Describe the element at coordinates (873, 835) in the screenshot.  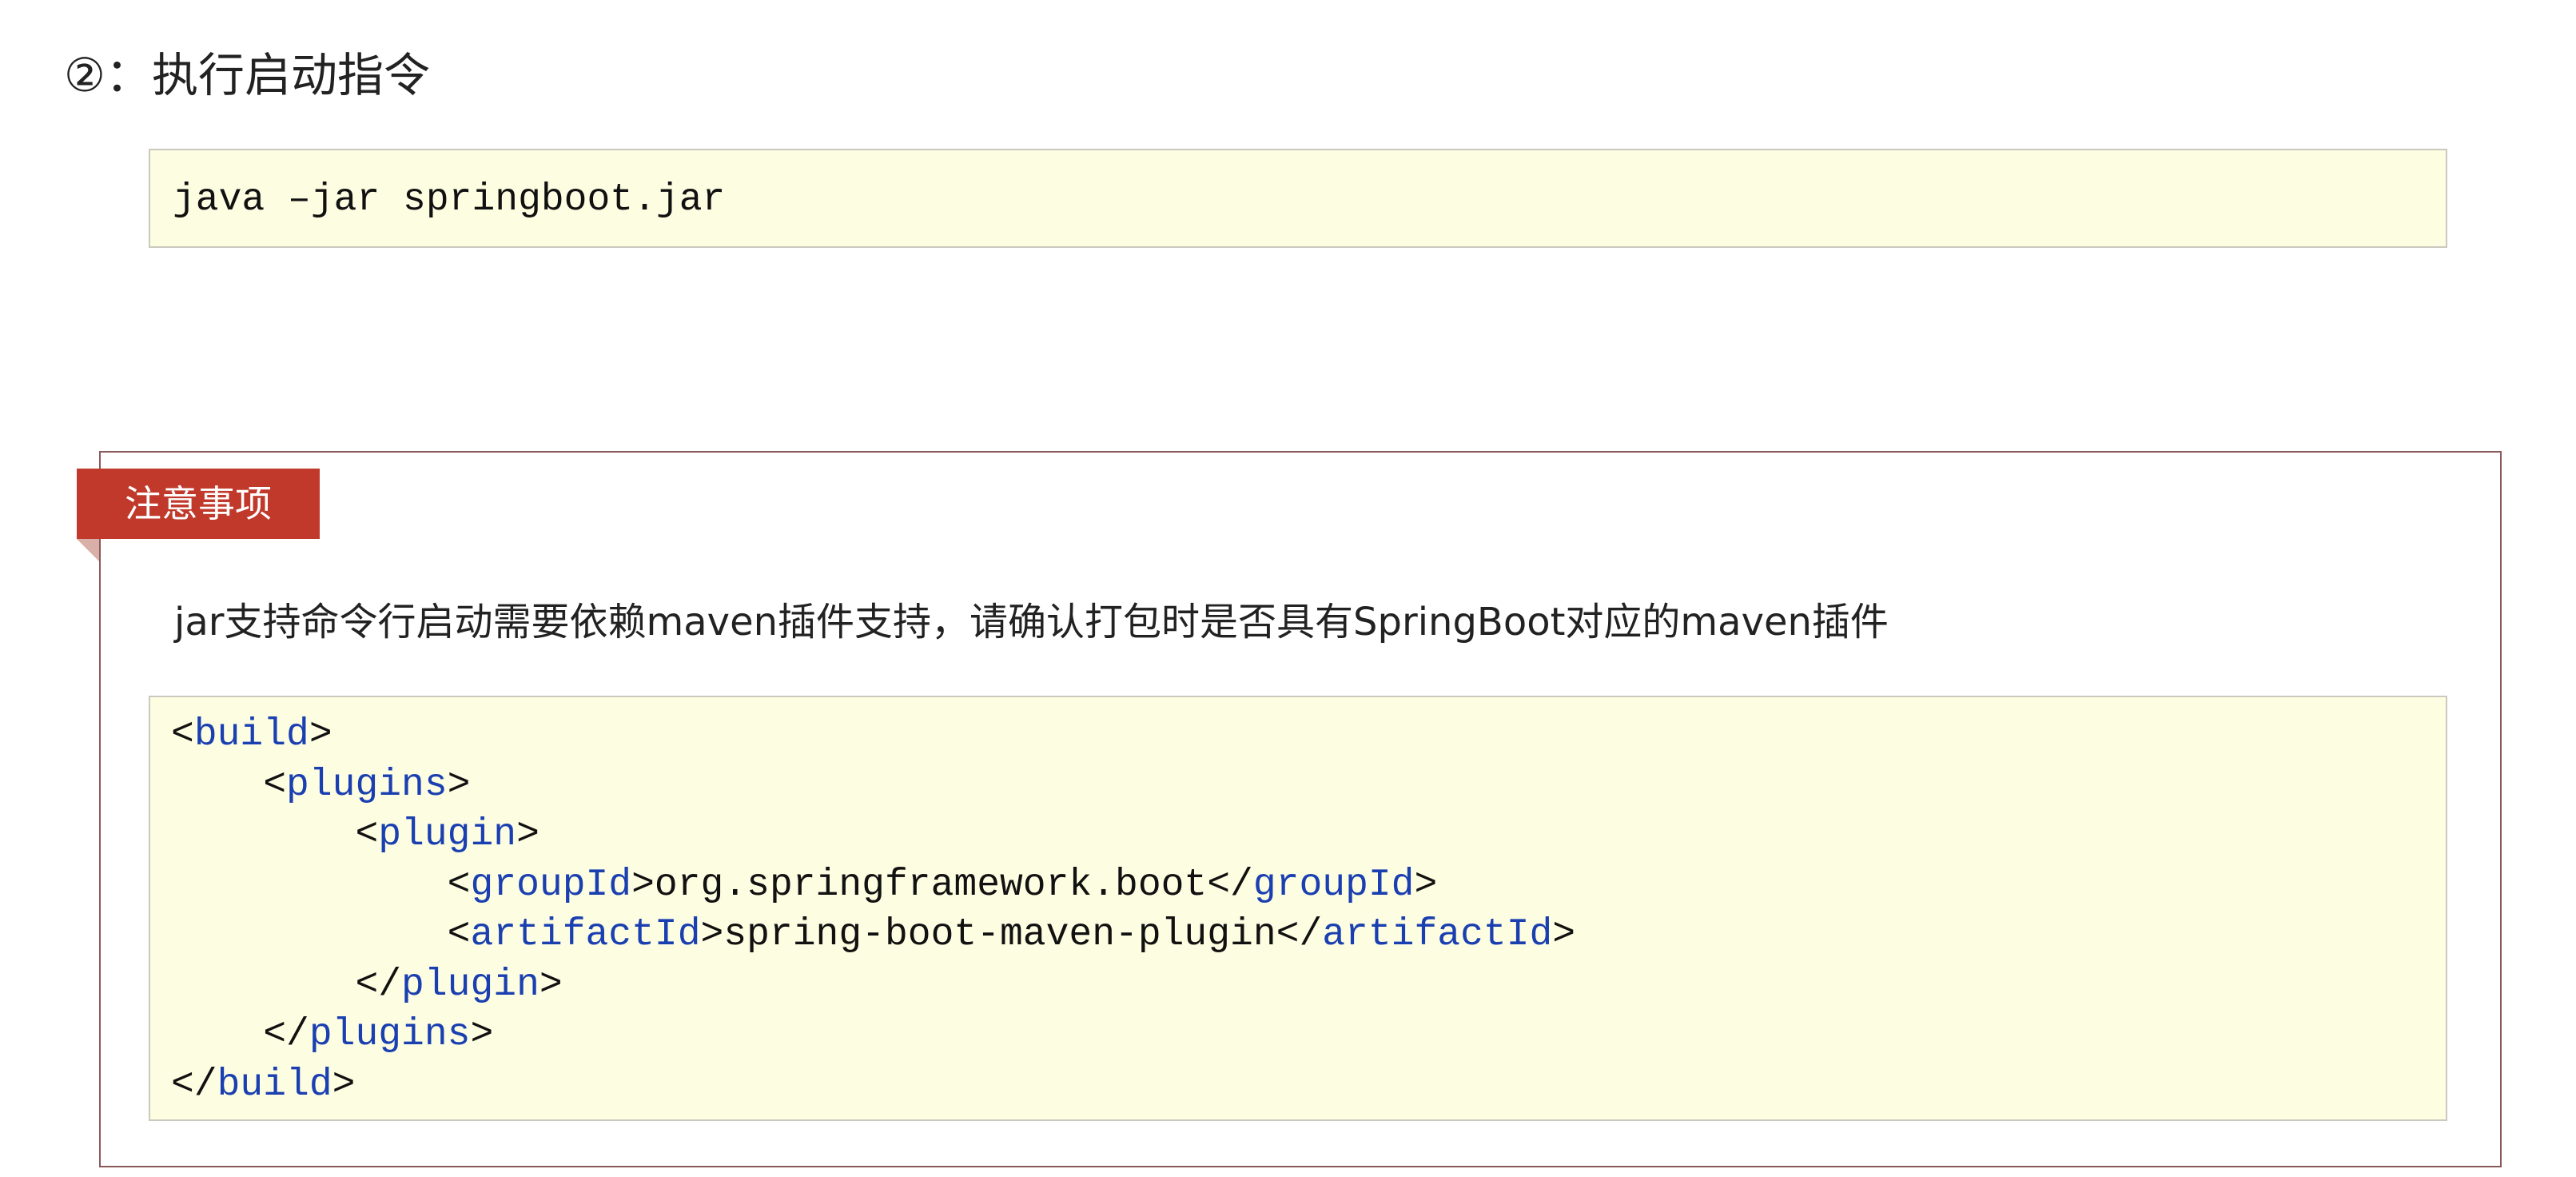
I see `xml-line: <plugin>` at that location.